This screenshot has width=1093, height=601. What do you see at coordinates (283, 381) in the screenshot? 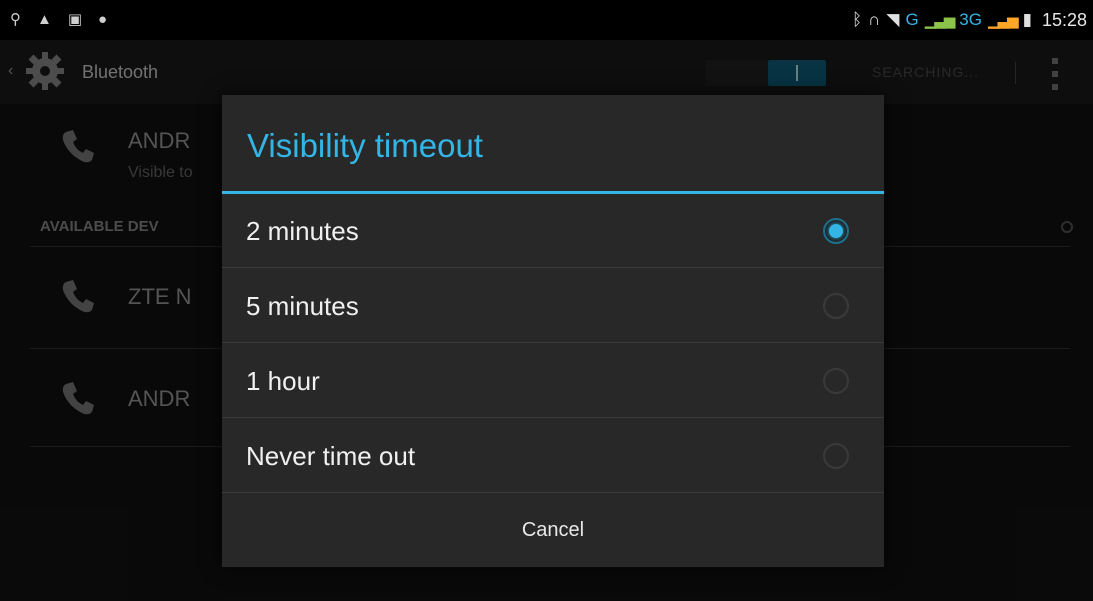
I see `option-label: 1 hour` at bounding box center [283, 381].